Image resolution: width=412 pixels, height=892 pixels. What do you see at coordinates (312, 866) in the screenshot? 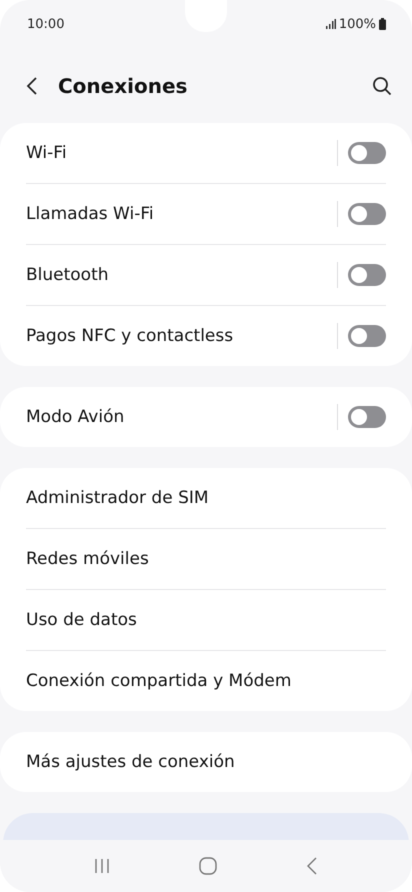
I see `back-icon` at bounding box center [312, 866].